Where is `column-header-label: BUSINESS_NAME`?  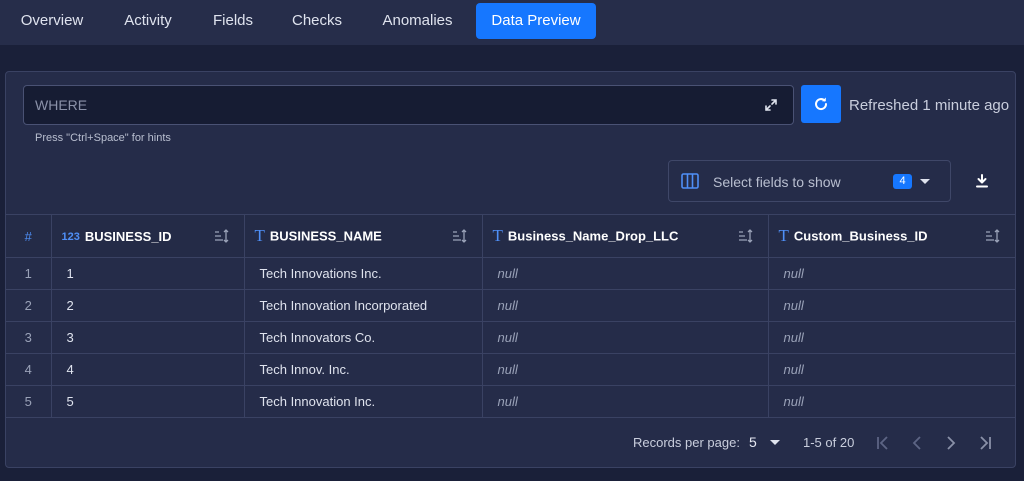
column-header-label: BUSINESS_NAME is located at coordinates (325, 236).